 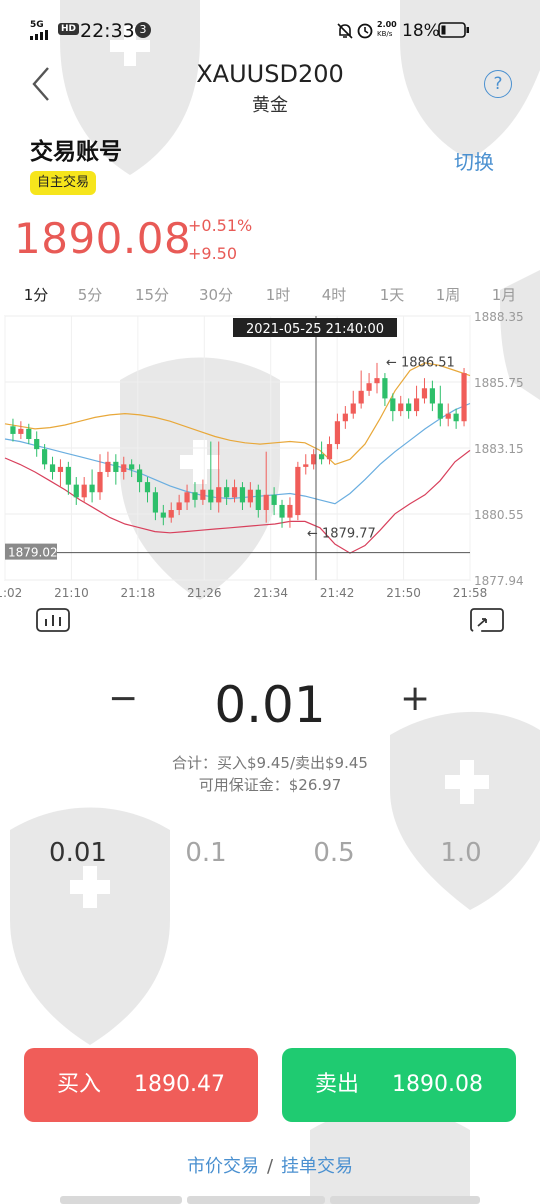 I want to click on tab-timeframe: 1周, so click(x=448, y=294).